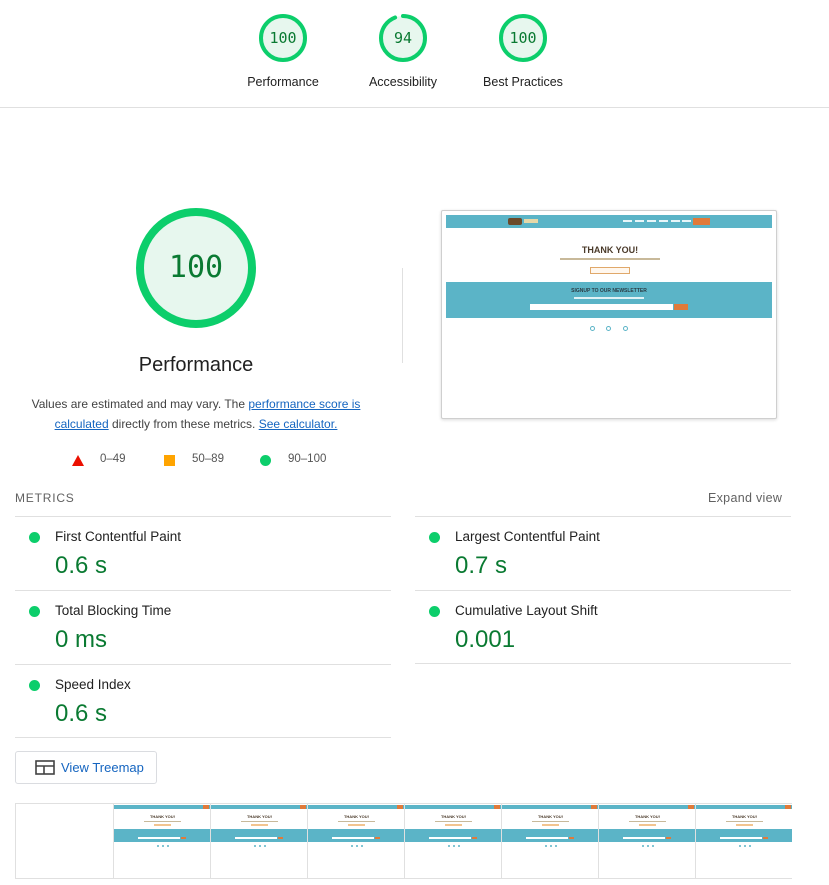 The height and width of the screenshot is (885, 829). Describe the element at coordinates (603, 553) in the screenshot. I see `metric-largest-contentful-paint: Largest Contentful Paint 0.7 s` at that location.